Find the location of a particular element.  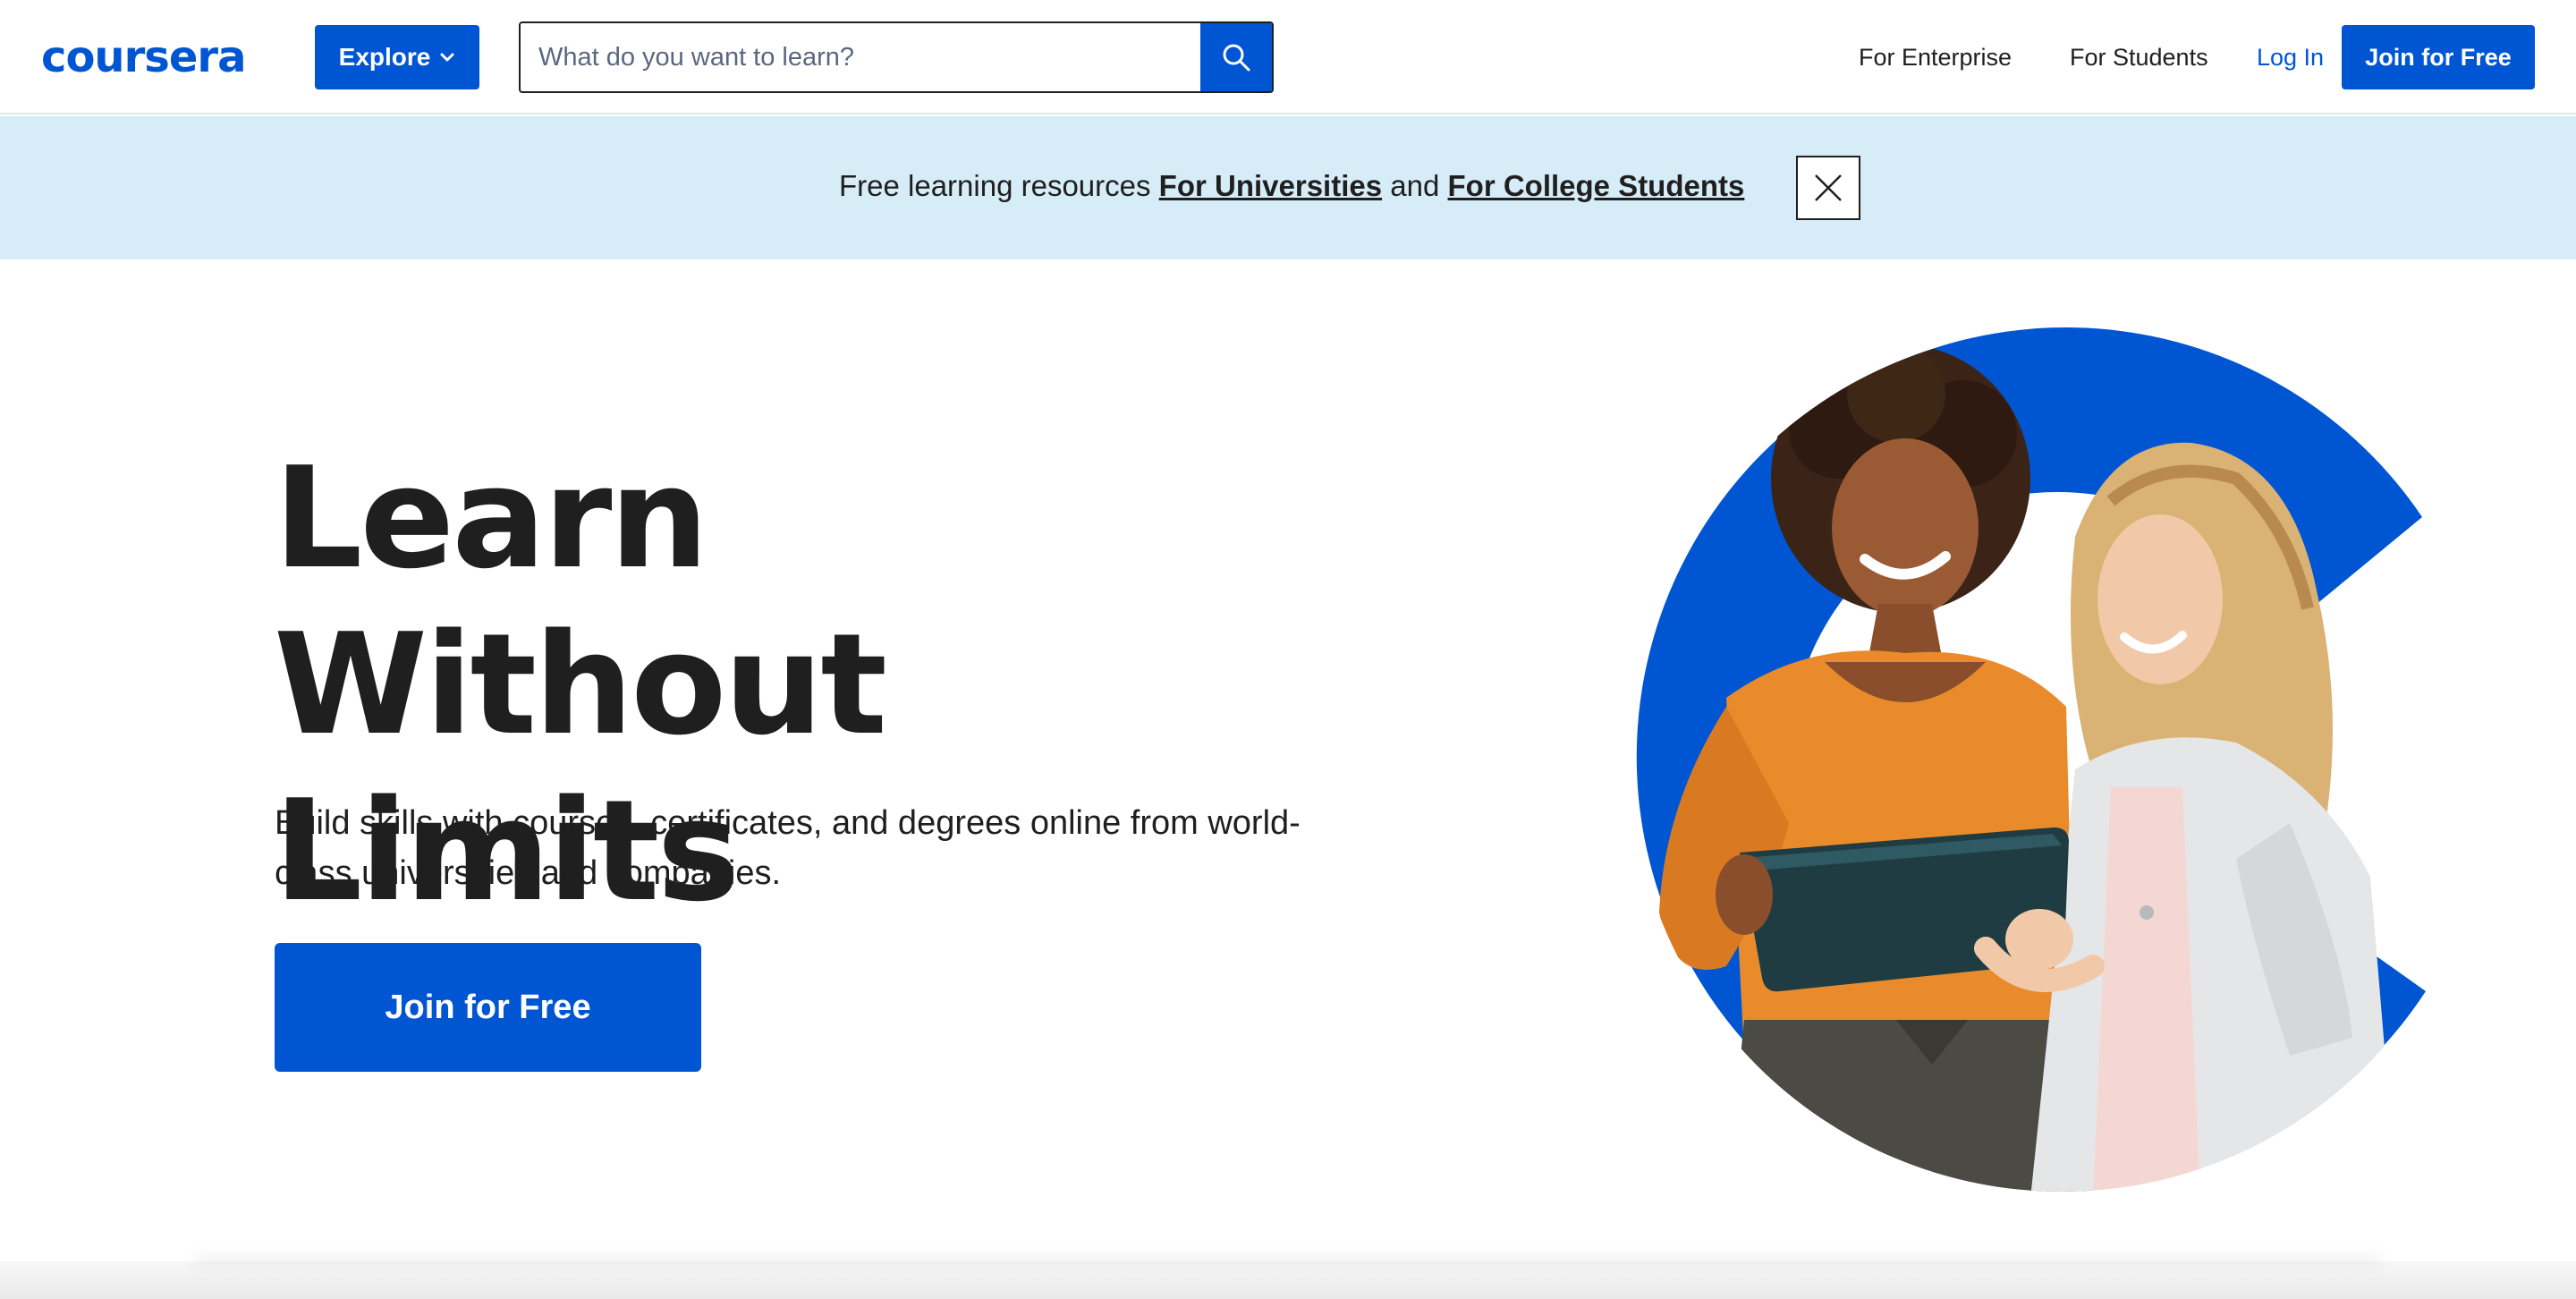

nav-for-students: For Students is located at coordinates (2139, 57).